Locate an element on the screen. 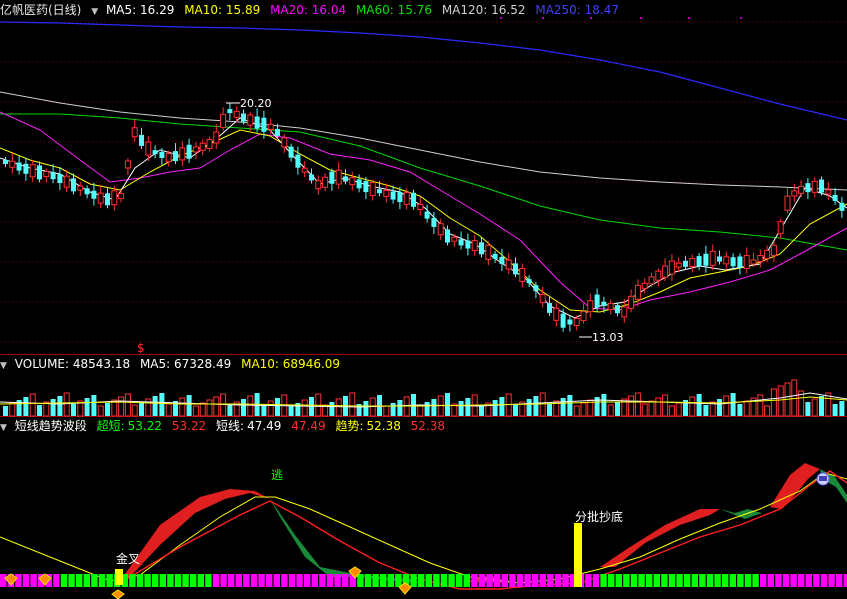 This screenshot has height=599, width=847. low-price-label: 13.03 is located at coordinates (608, 337).